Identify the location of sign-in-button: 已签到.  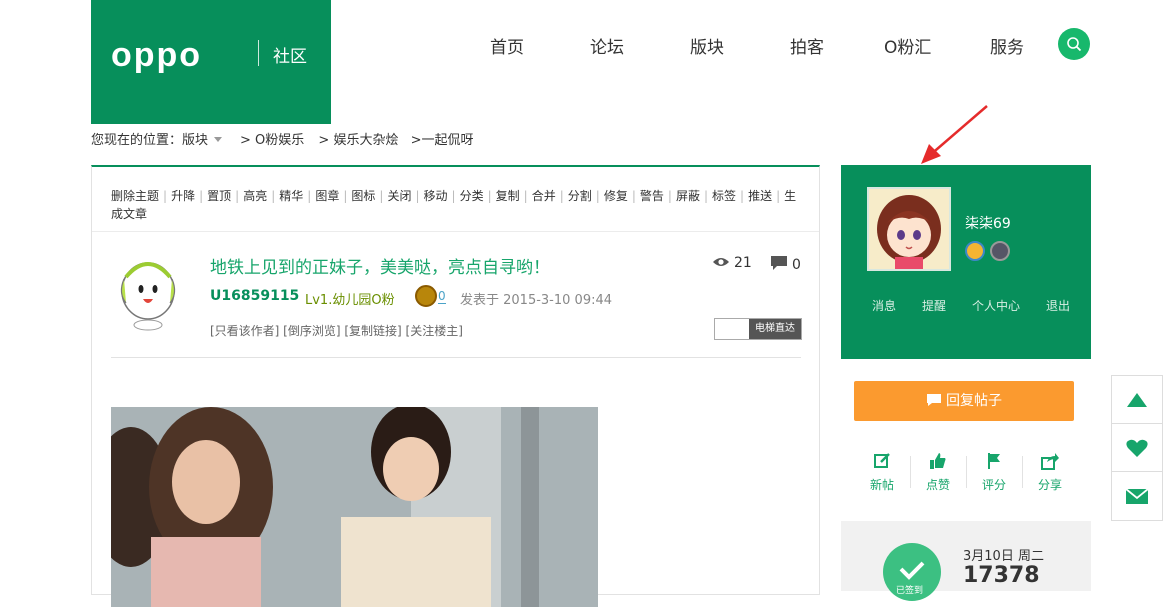
(912, 572).